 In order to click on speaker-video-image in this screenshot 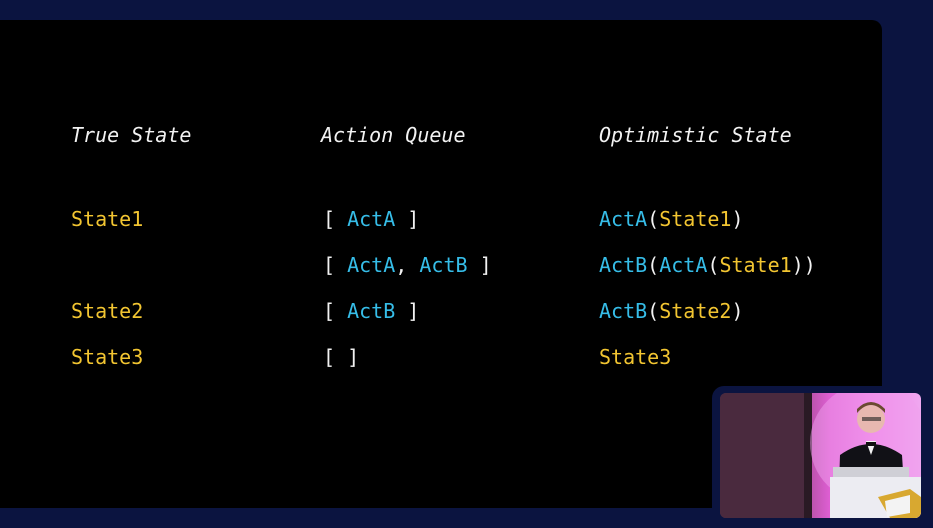, I will do `click(820, 455)`.